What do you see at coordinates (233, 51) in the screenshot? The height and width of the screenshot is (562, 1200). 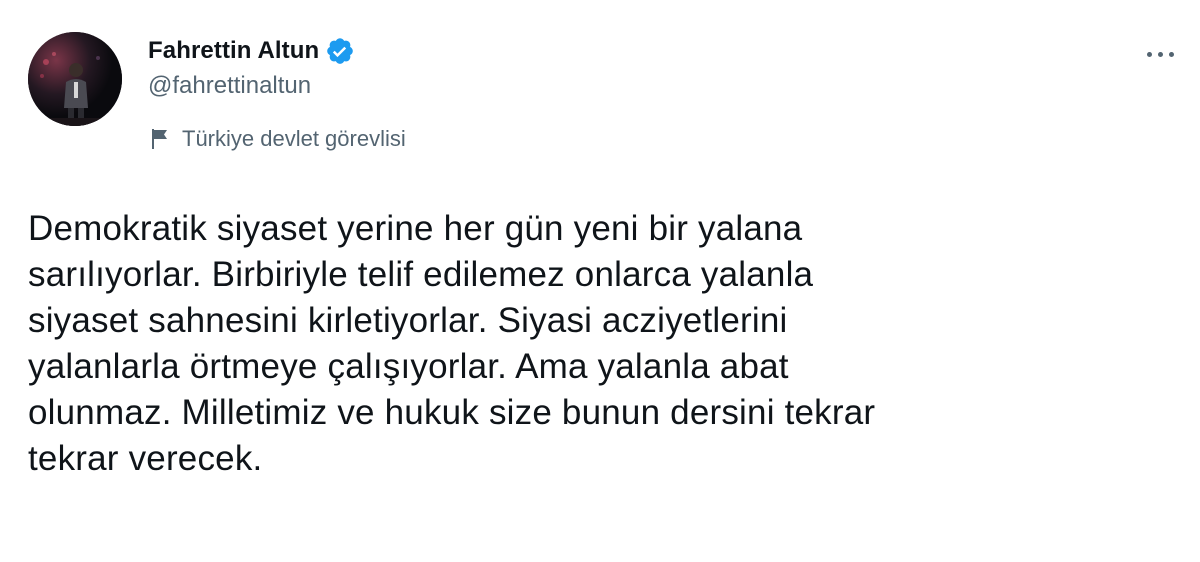 I see `display-name: Fahrettin Altun` at bounding box center [233, 51].